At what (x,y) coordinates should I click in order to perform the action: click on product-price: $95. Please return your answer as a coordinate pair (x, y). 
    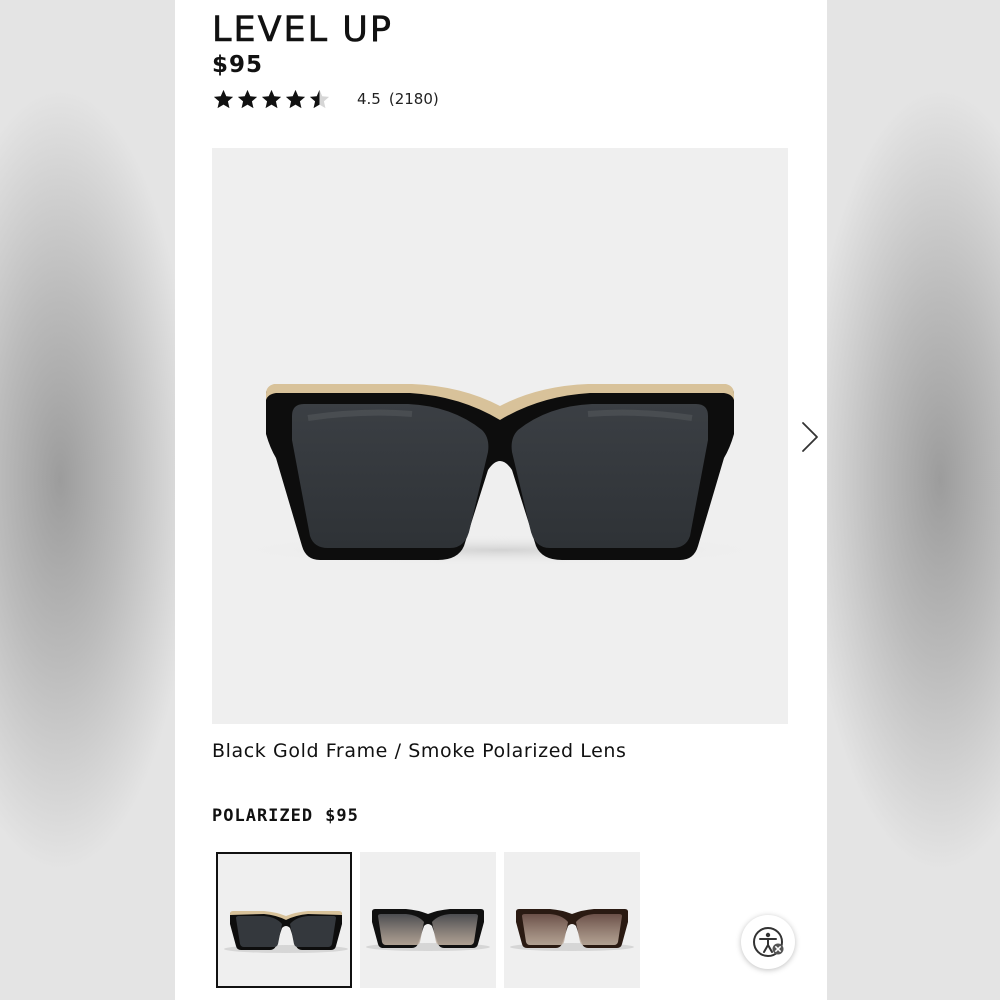
    Looking at the image, I should click on (238, 65).